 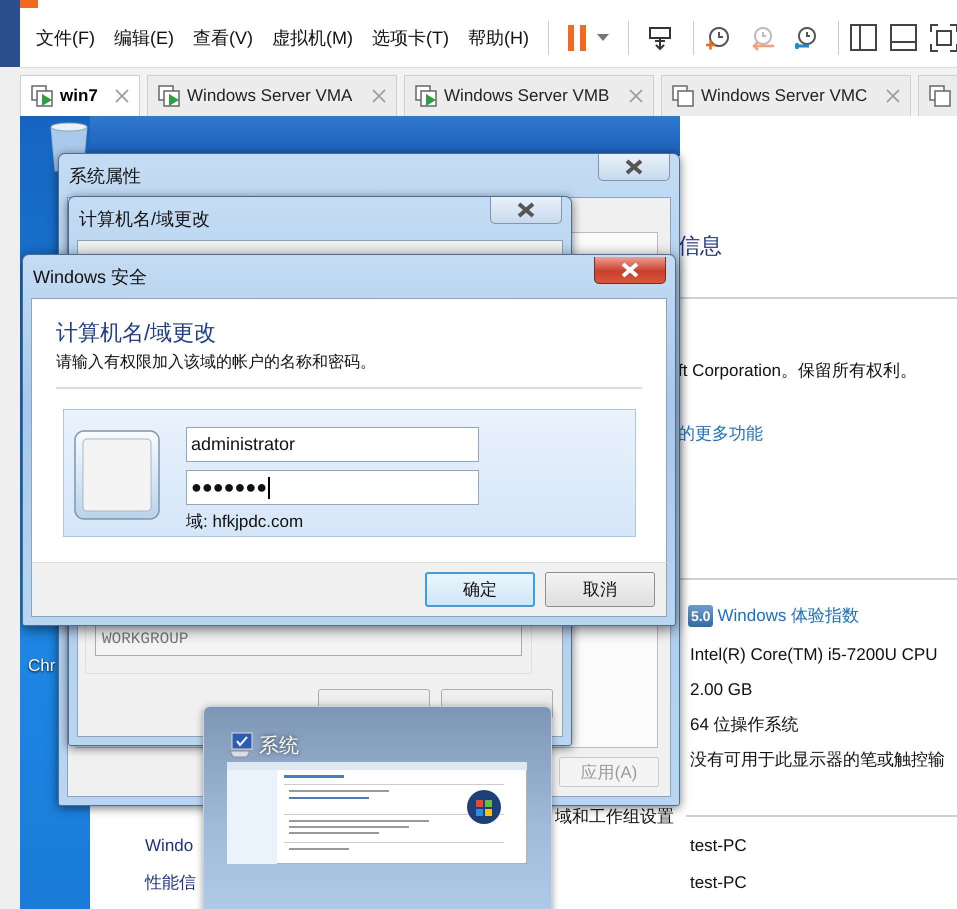 What do you see at coordinates (332, 487) in the screenshot?
I see `password-field: ●●●●●●●` at bounding box center [332, 487].